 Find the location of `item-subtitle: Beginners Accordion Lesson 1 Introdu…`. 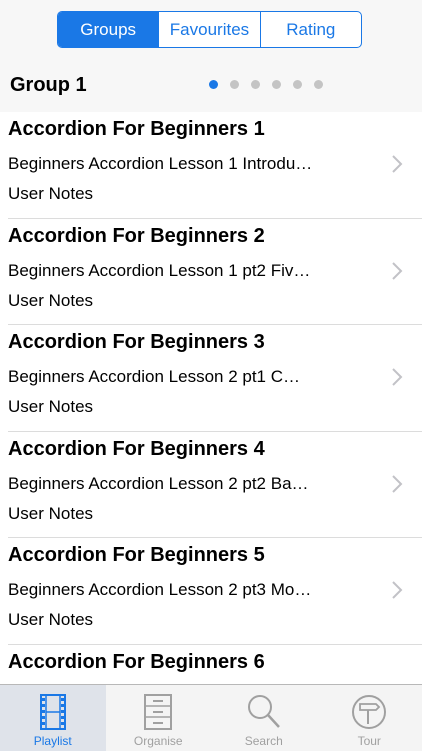

item-subtitle: Beginners Accordion Lesson 1 Introdu… is located at coordinates (180, 164).